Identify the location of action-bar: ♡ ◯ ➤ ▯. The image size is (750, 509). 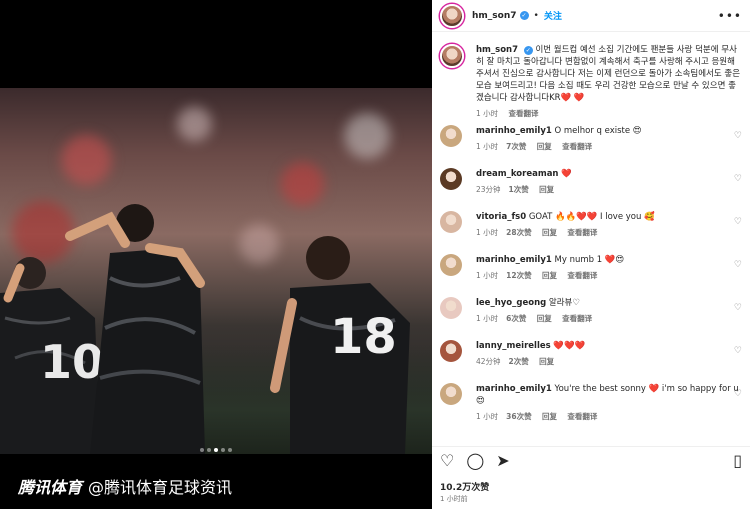
(591, 460).